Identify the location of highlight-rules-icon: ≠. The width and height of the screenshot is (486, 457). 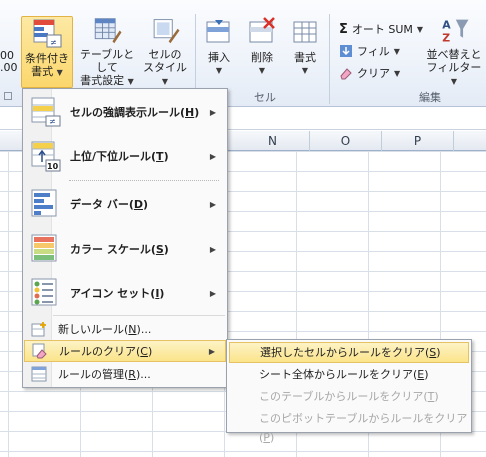
(46, 112).